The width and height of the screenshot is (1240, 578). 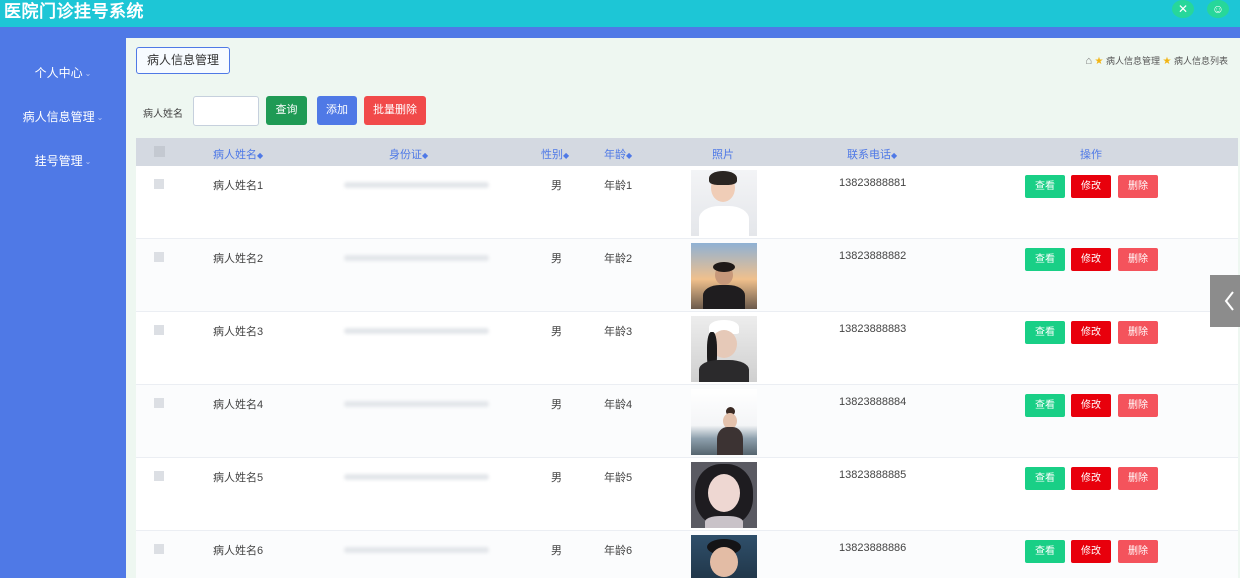 I want to click on table-header: 病人姓名◆ 身份证◆ 性别◆ 年龄◆ 照片 联系电话◆ 操作, so click(x=687, y=152).